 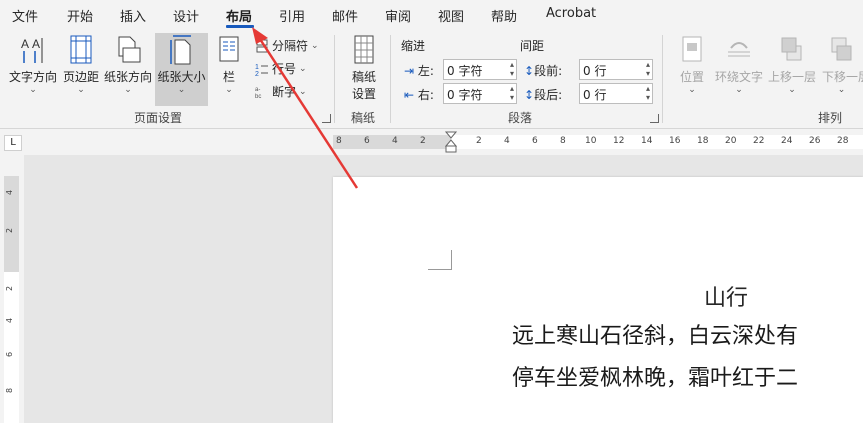 What do you see at coordinates (363, 77) in the screenshot?
I see `manuscript-label-1: 稿纸` at bounding box center [363, 77].